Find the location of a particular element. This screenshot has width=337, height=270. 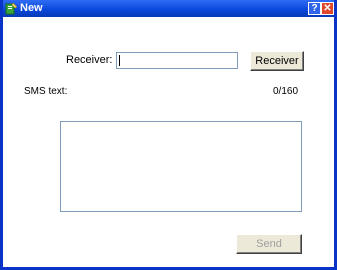

phone-book-icon is located at coordinates (11, 8).